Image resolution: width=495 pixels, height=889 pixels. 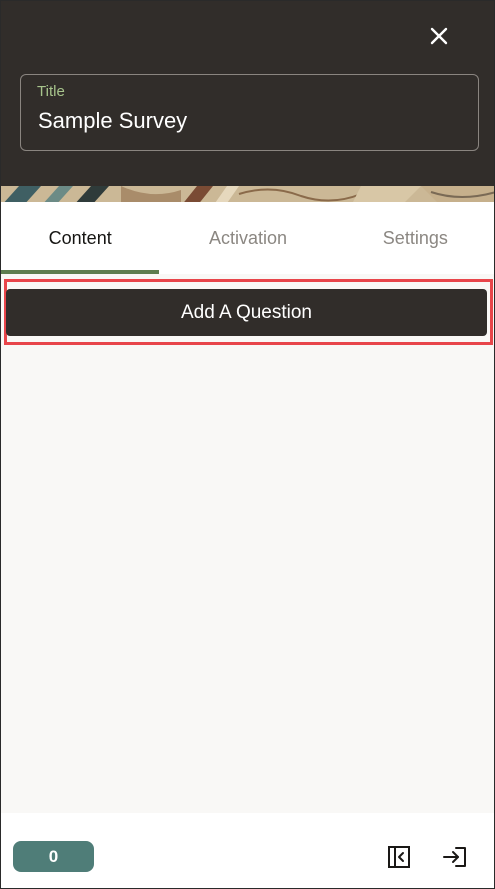 I want to click on tab-content-label: Content, so click(x=80, y=237).